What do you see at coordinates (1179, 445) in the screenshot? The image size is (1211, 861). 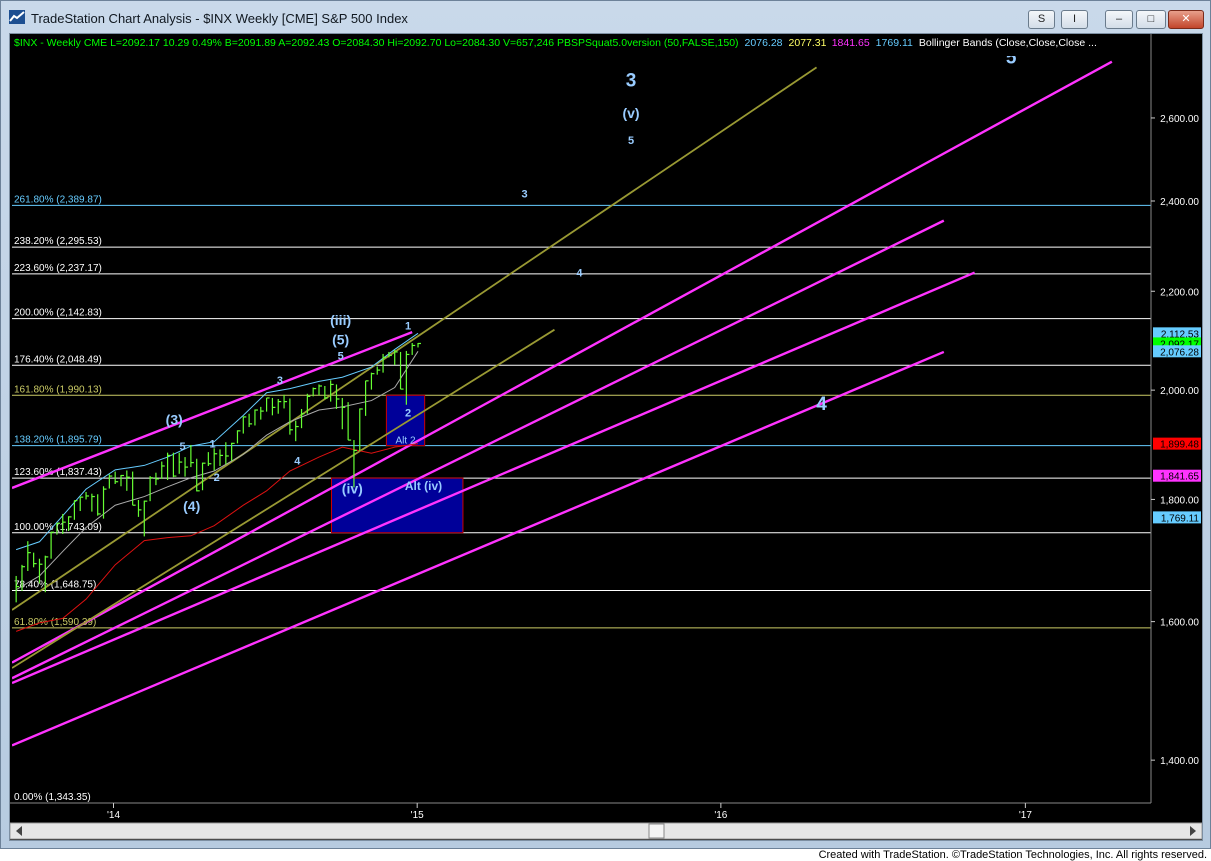 I see `price-tag-label: 1,899.48` at bounding box center [1179, 445].